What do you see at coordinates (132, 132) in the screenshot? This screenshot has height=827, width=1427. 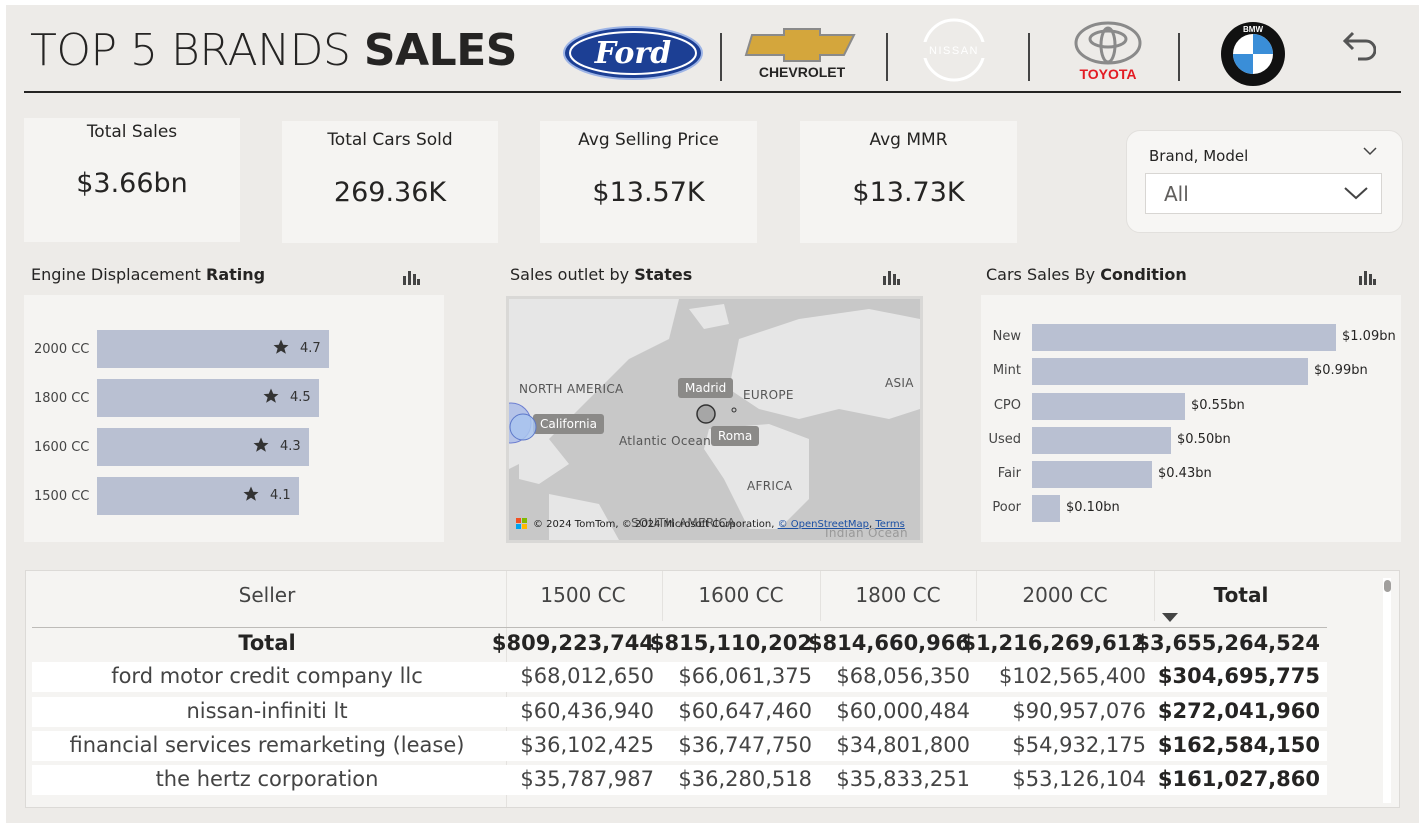 I see `kpi-label: Total Sales` at bounding box center [132, 132].